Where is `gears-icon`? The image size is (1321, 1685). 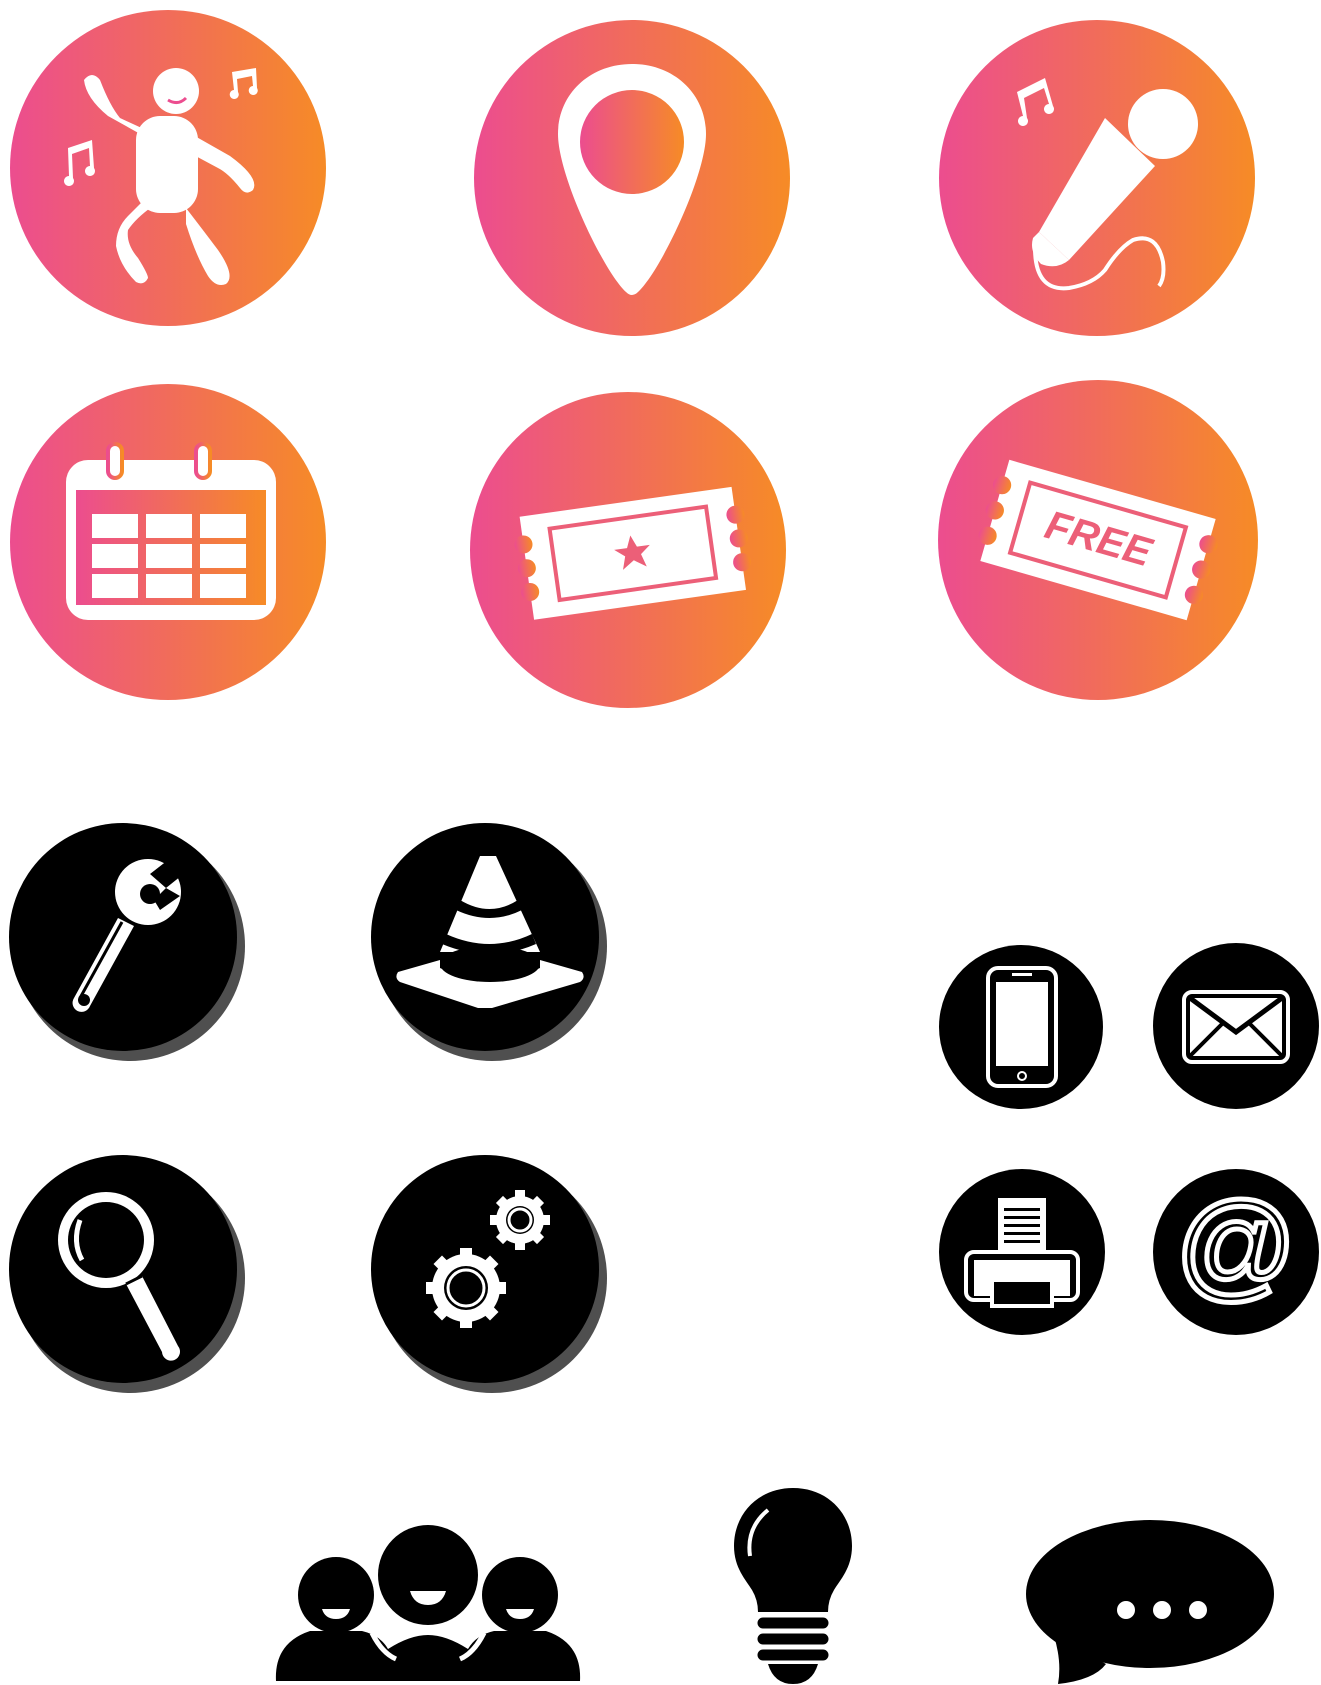
gears-icon is located at coordinates (490, 1274).